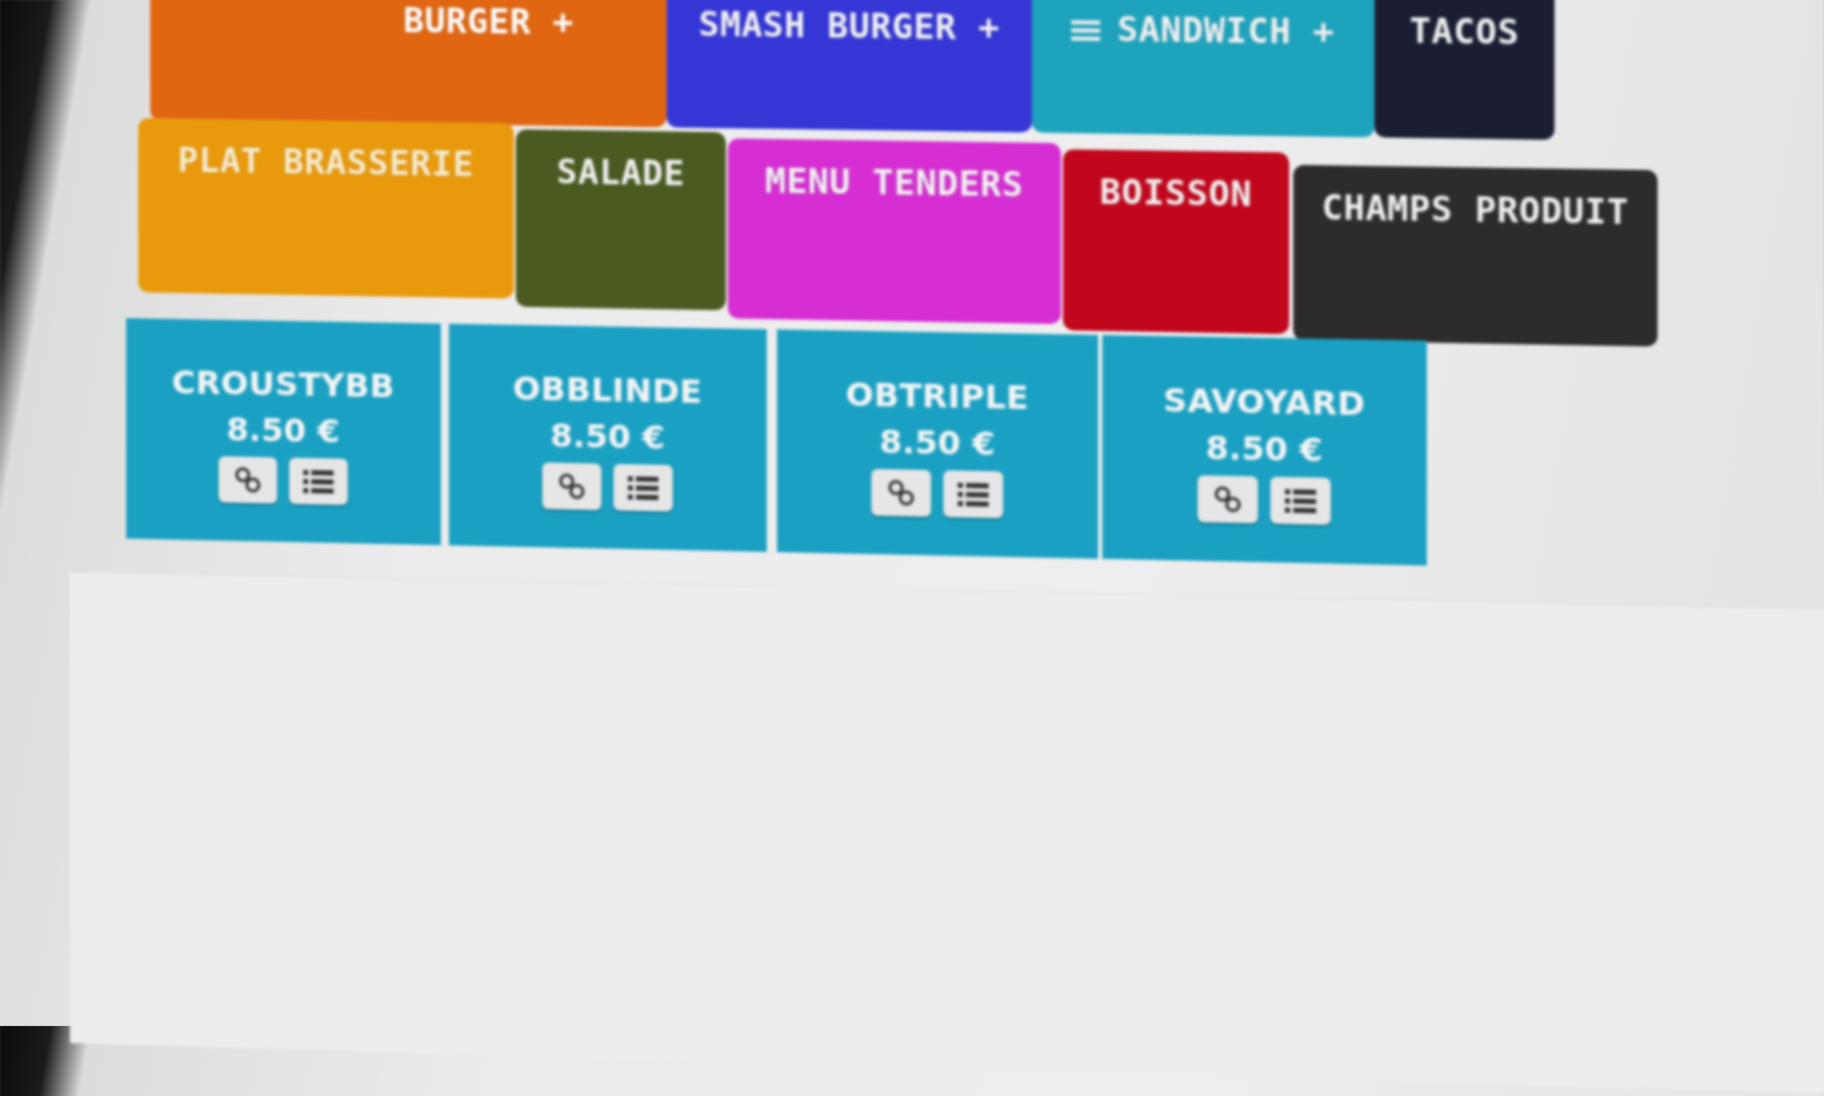 This screenshot has width=1824, height=1096. I want to click on category-plat-brasserie-label: PLAT BRASSERIE, so click(326, 163).